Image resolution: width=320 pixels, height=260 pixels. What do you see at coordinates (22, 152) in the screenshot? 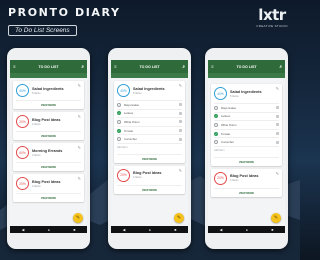
I see `progress-ring: 60%` at bounding box center [22, 152].